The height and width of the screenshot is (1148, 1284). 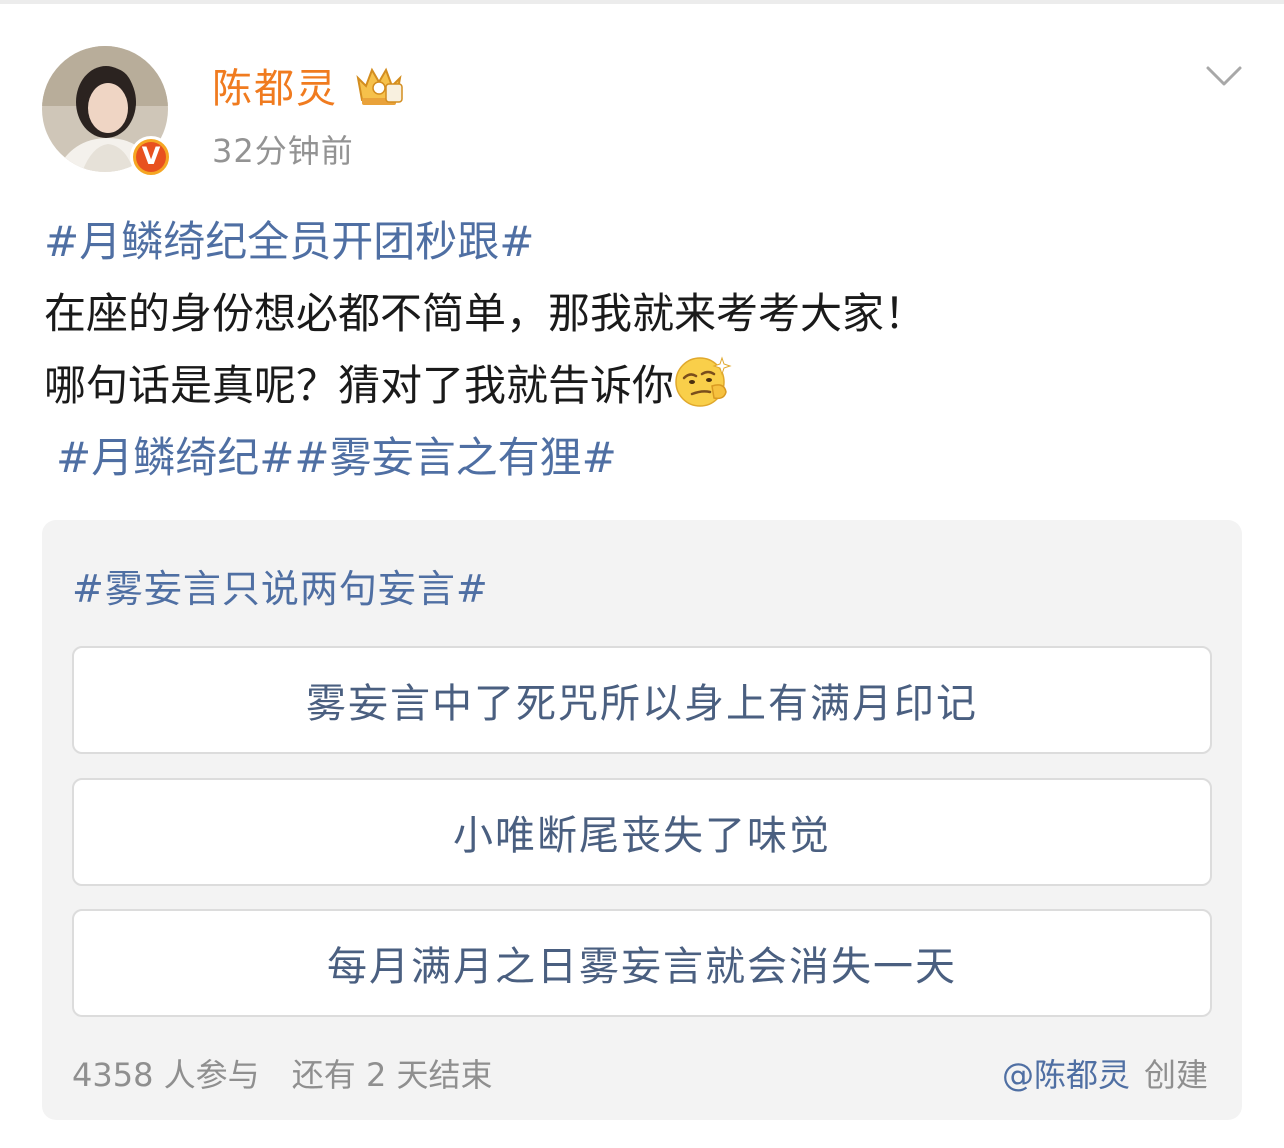 What do you see at coordinates (392, 1075) in the screenshot?
I see `poll-remaining: 还有 2 天结束` at bounding box center [392, 1075].